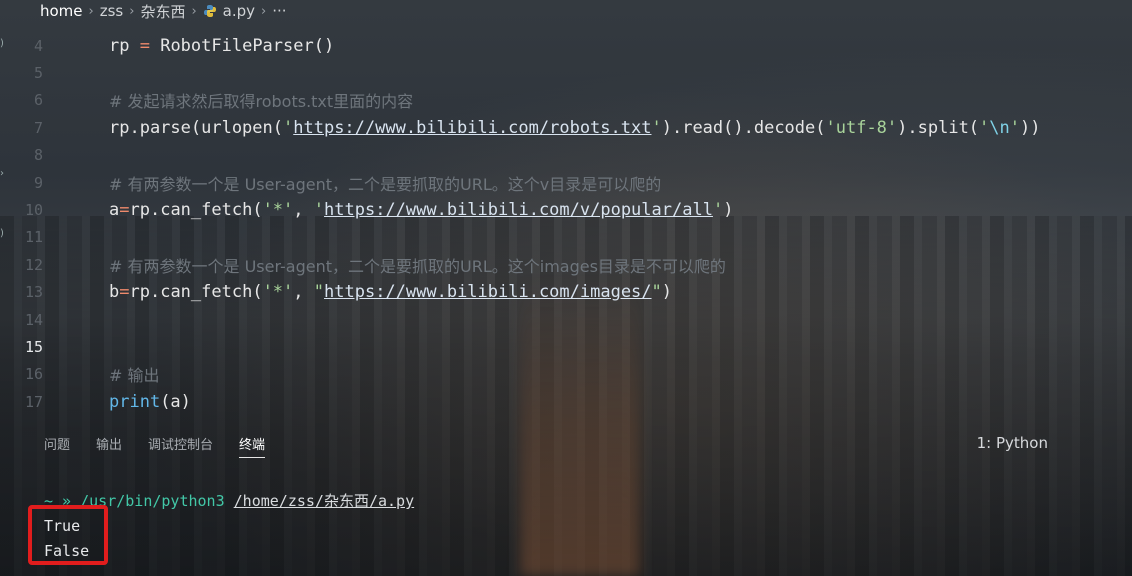 This screenshot has width=1132, height=576. I want to click on code-line: 17 print(a), so click(566, 401).